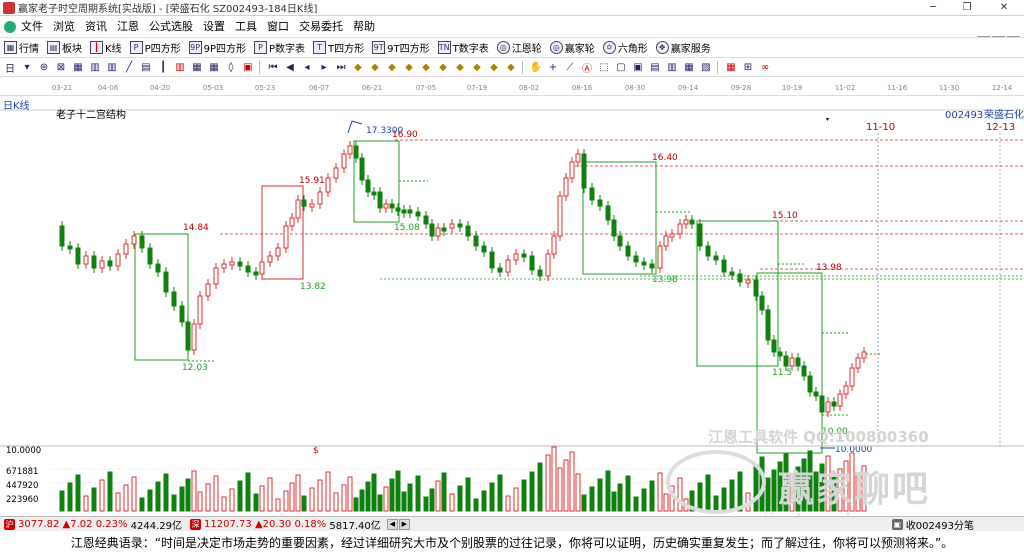 This screenshot has width=1024, height=554. What do you see at coordinates (519, 47) in the screenshot?
I see `gann-wheel-button: ◎ 江恩轮` at bounding box center [519, 47].